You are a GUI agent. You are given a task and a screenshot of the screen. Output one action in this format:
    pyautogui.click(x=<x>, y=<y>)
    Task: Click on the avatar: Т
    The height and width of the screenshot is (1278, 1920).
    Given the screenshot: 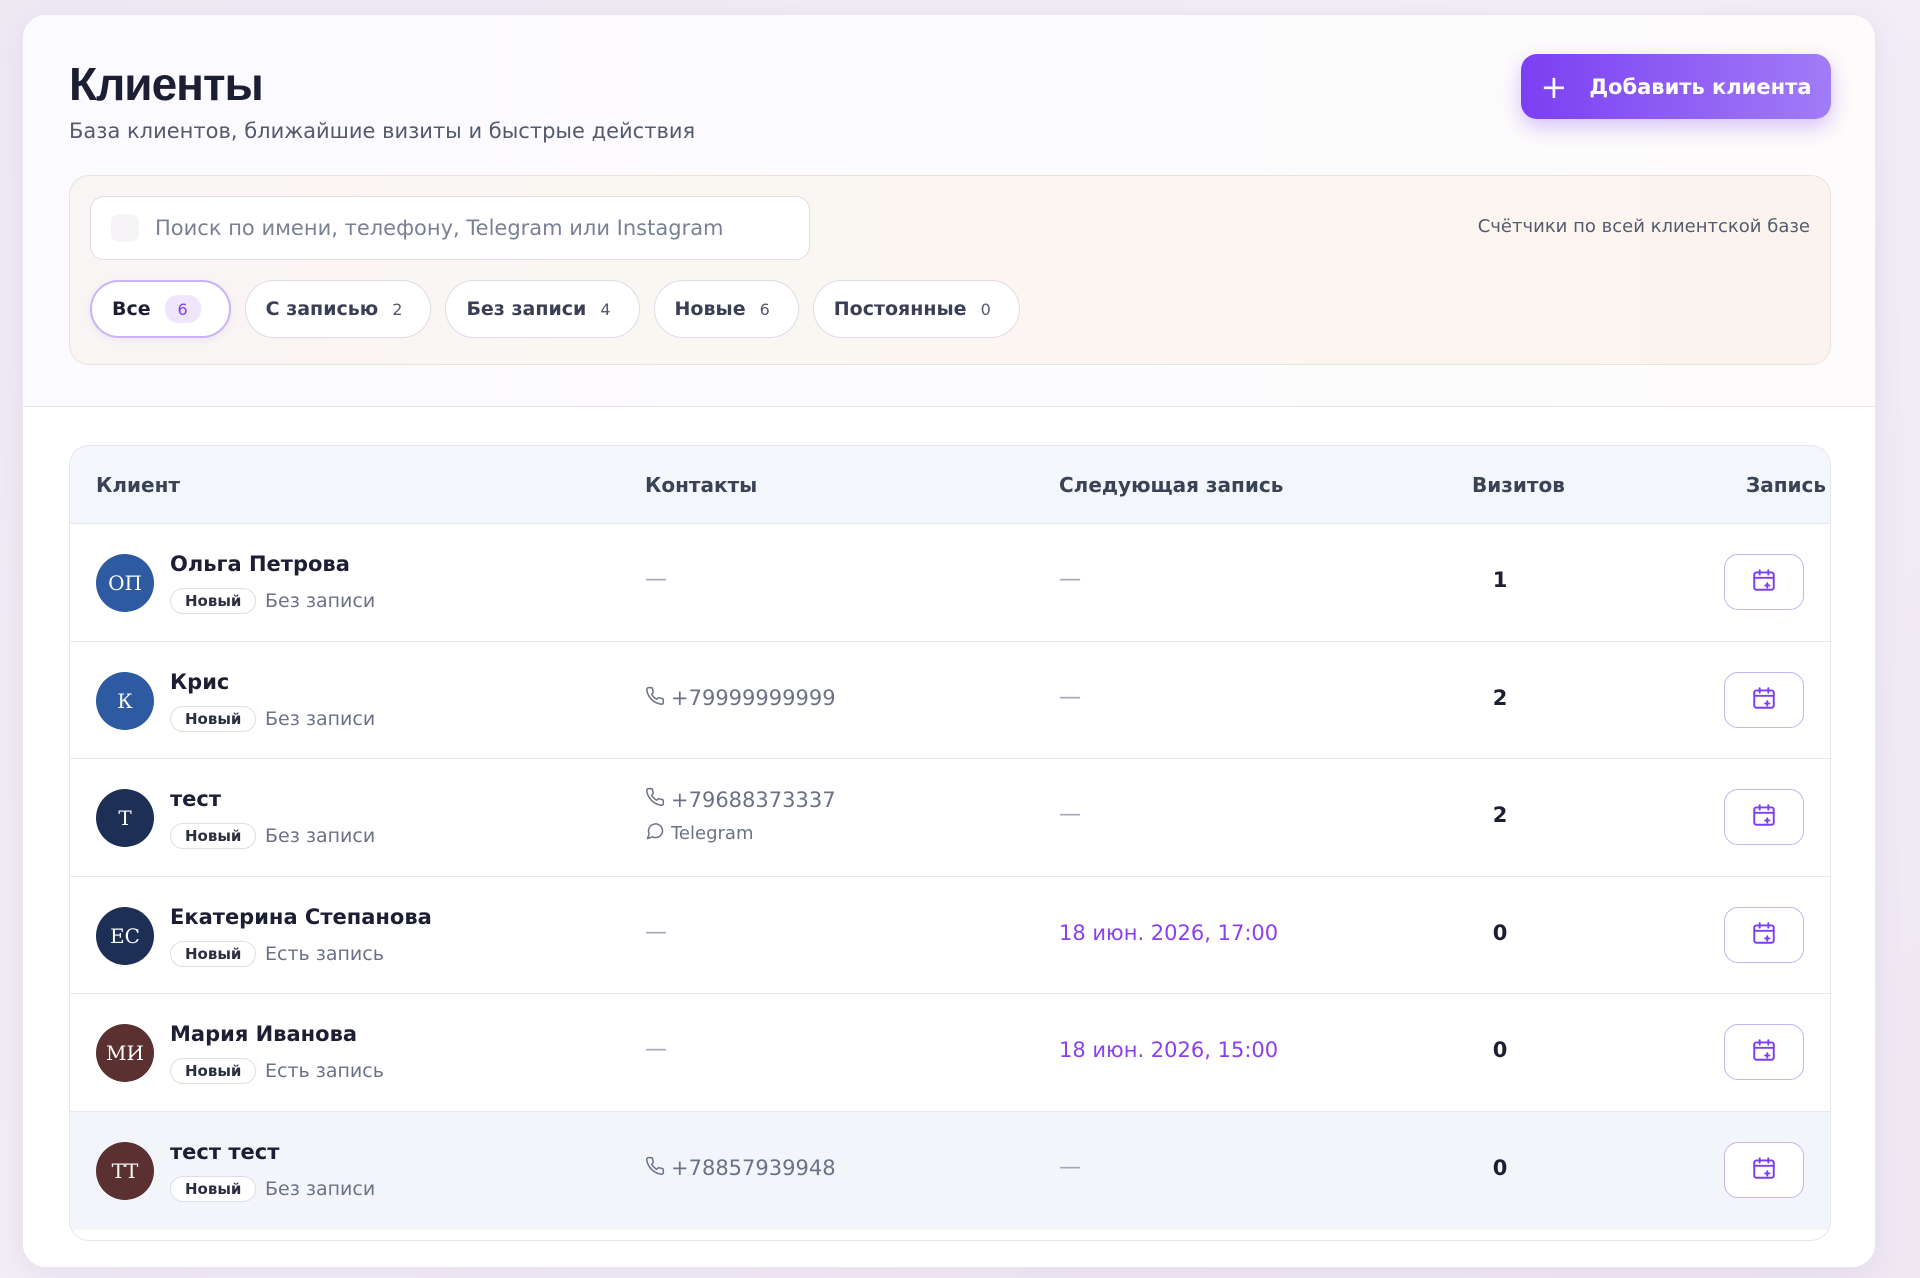 What is the action you would take?
    pyautogui.click(x=125, y=818)
    